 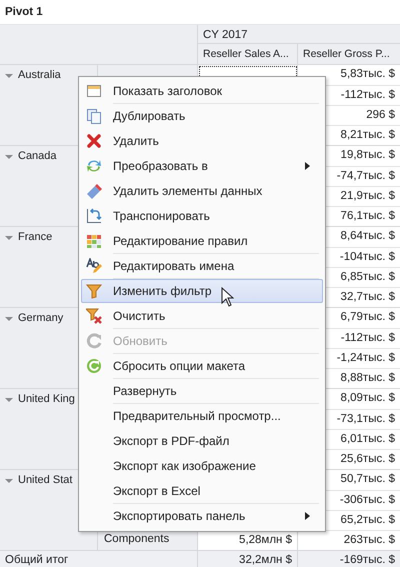 What do you see at coordinates (46, 399) in the screenshot?
I see `country-label: United King` at bounding box center [46, 399].